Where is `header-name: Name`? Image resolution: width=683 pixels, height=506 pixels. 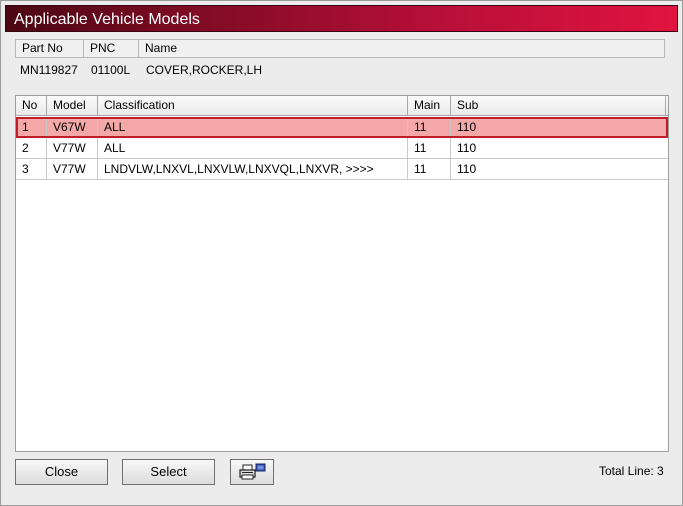
header-name: Name is located at coordinates (161, 48).